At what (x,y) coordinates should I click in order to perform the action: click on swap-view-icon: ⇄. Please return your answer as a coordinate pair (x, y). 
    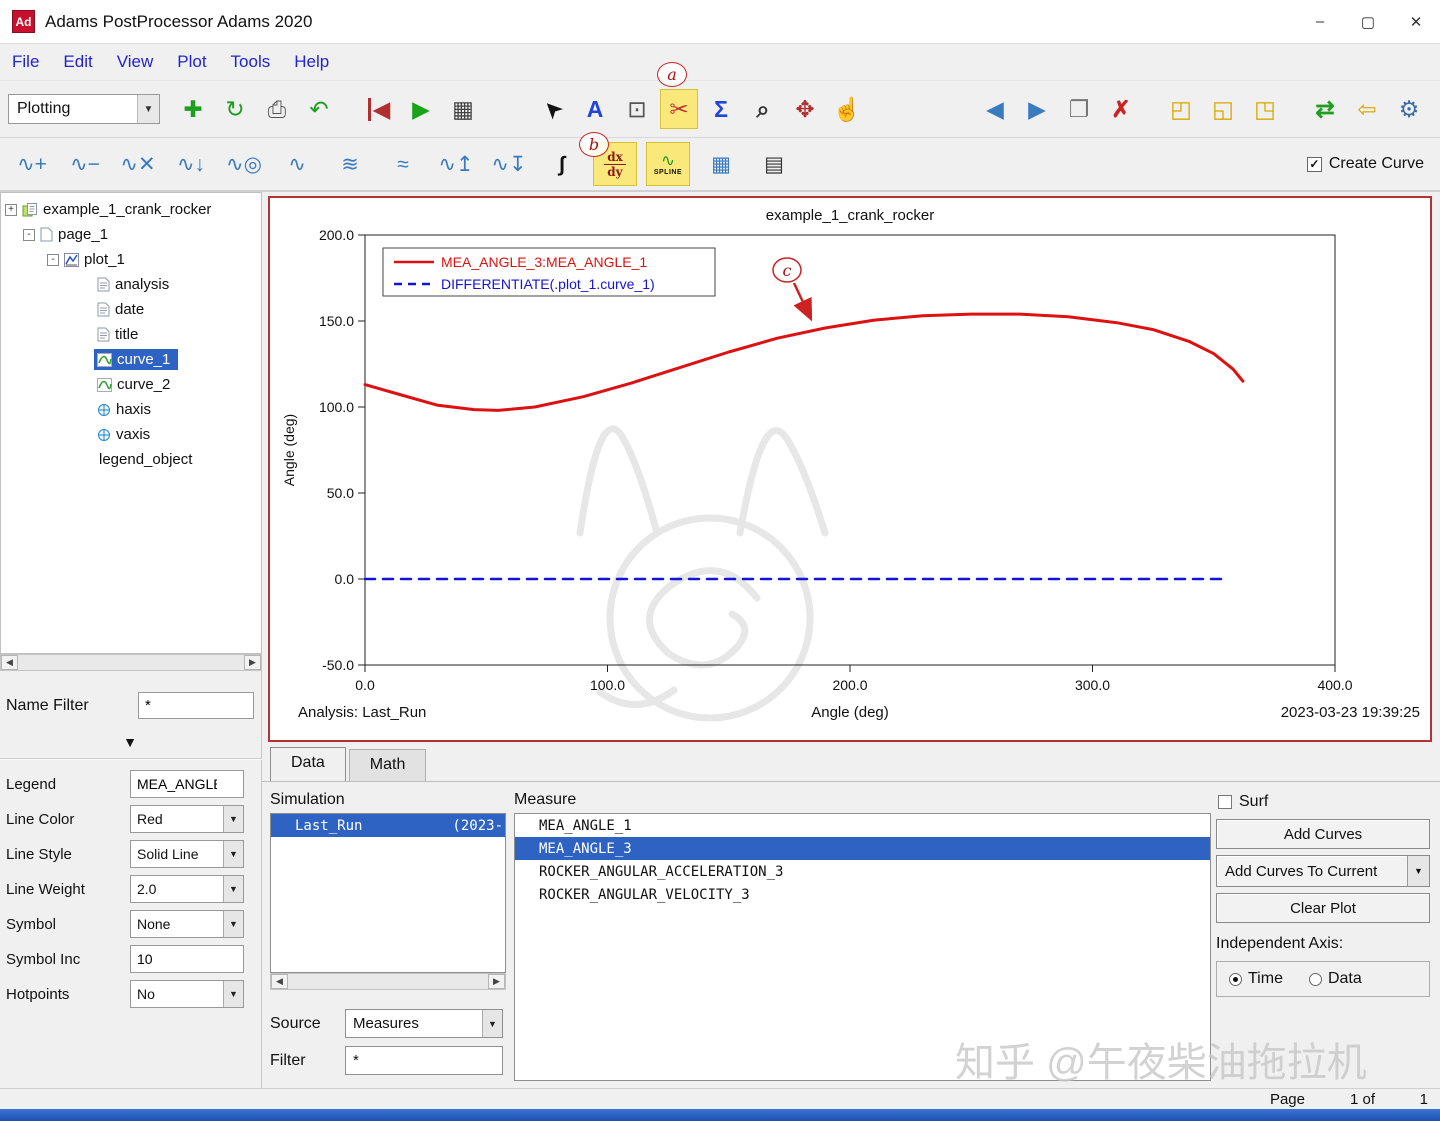
    Looking at the image, I should click on (1325, 109).